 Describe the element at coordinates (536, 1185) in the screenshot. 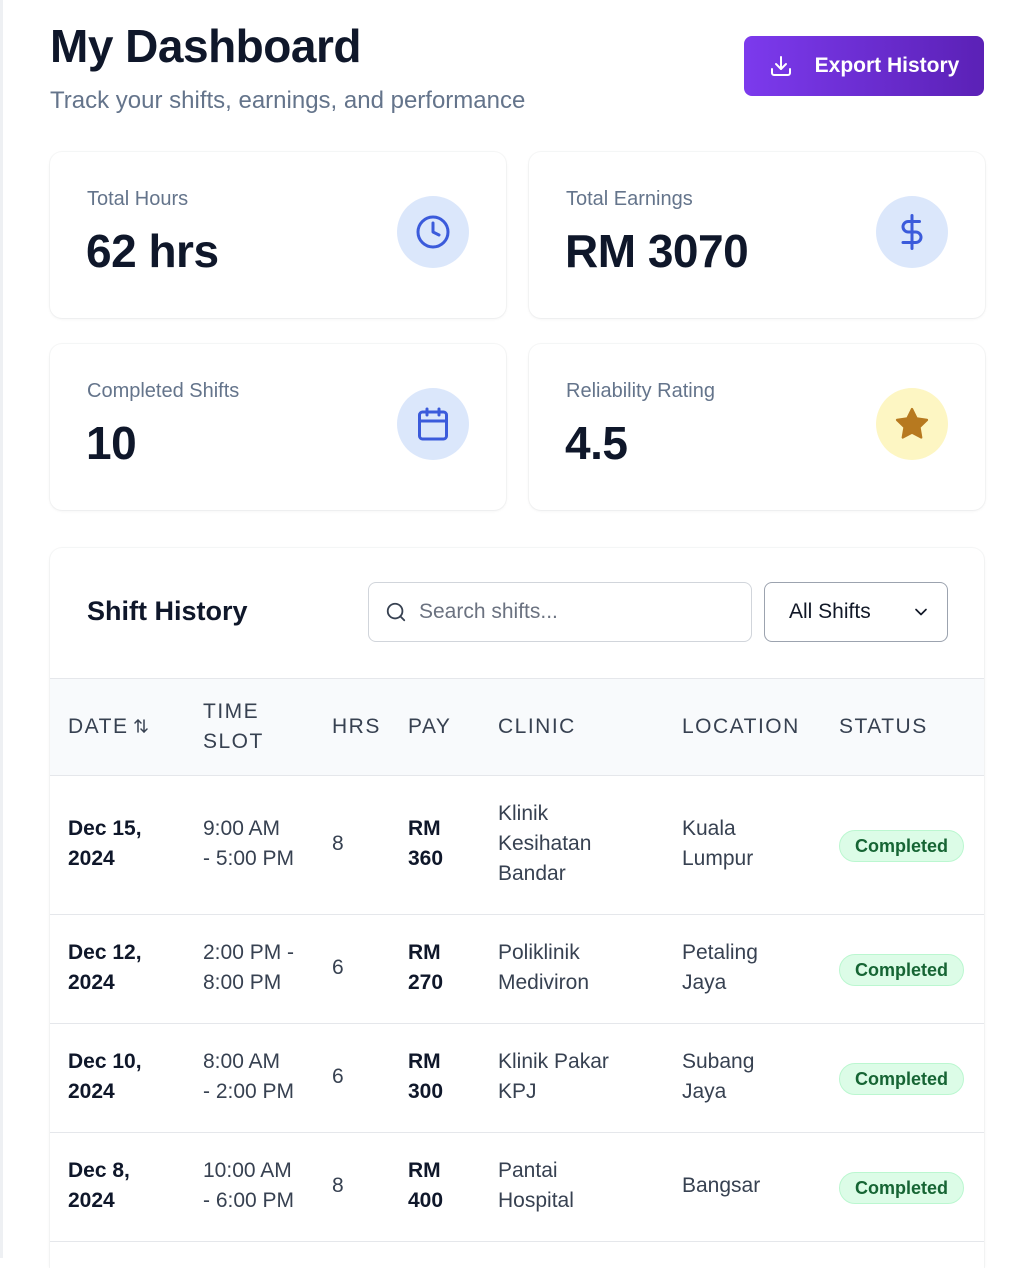

I see `row-clinic: Pantai Hospital` at that location.